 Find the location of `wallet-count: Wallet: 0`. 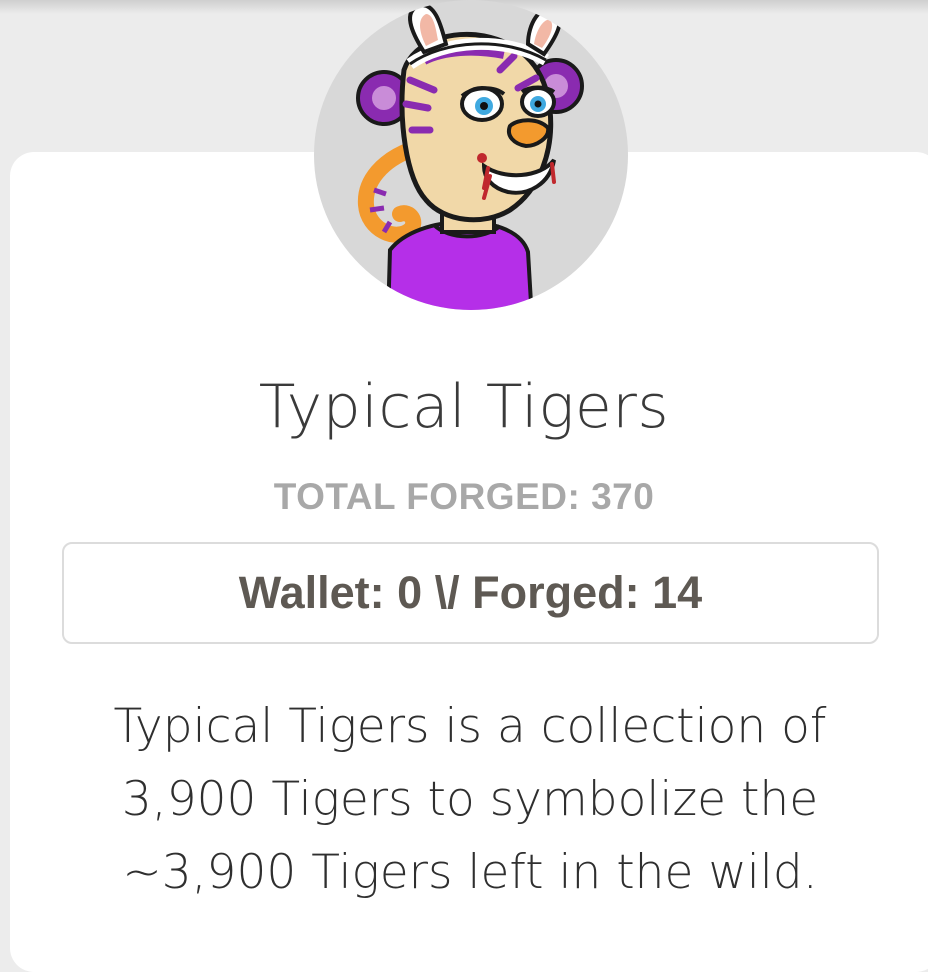

wallet-count: Wallet: 0 is located at coordinates (330, 592).